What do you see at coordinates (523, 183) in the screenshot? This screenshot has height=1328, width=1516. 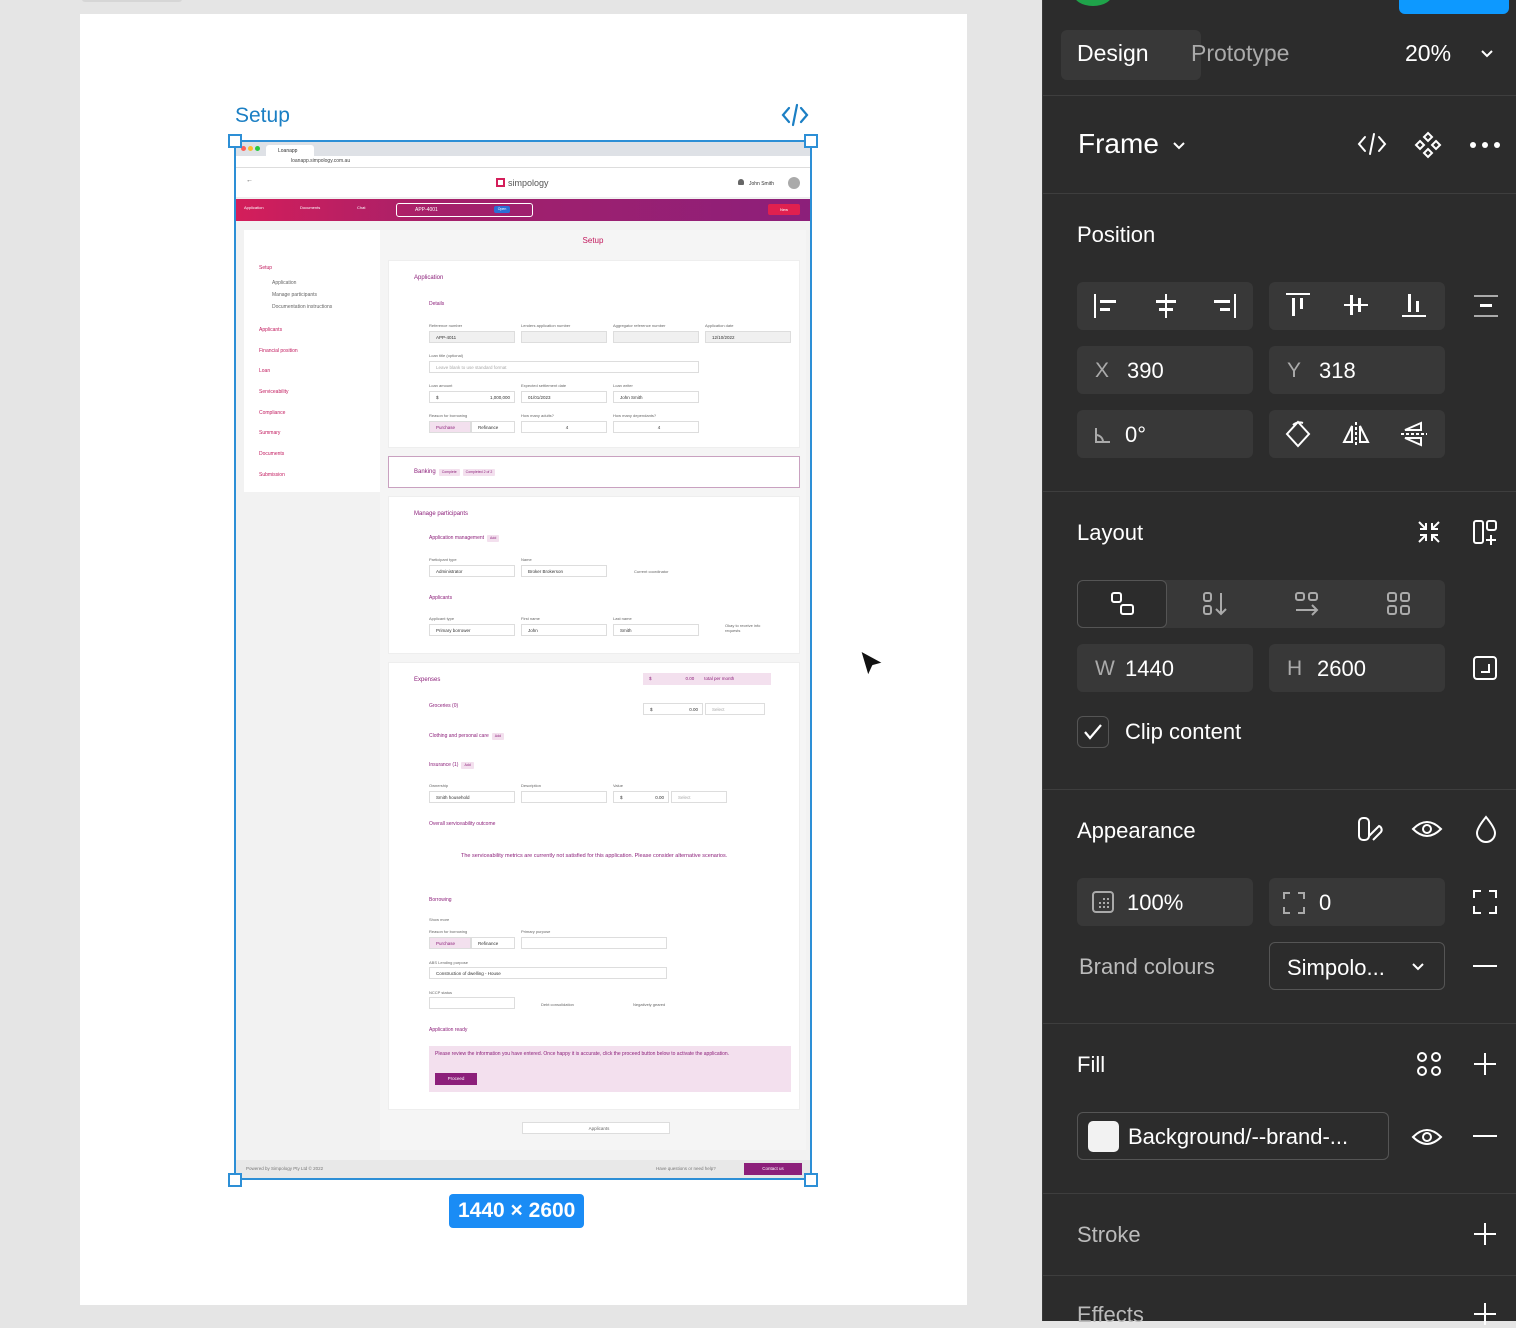 I see `app-header: ← simpology John Smith` at bounding box center [523, 183].